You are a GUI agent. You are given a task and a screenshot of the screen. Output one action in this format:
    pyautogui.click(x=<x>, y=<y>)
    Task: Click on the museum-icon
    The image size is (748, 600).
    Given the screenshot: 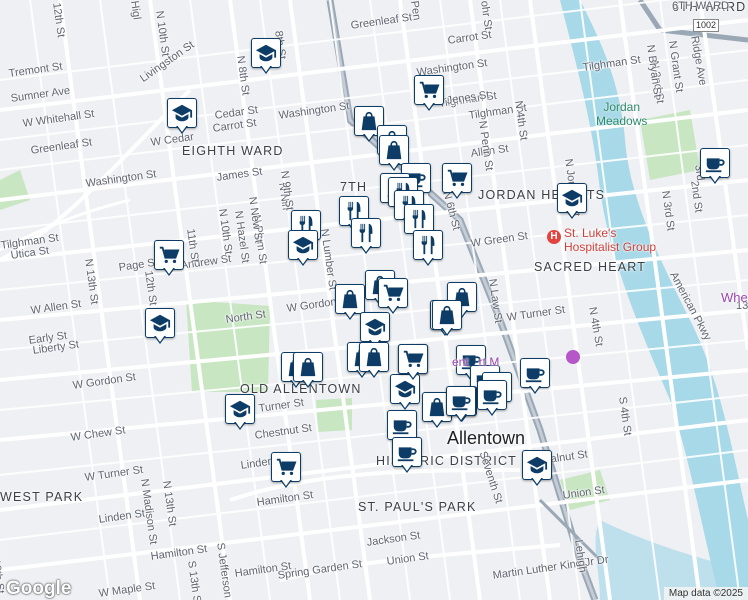 What is the action you would take?
    pyautogui.click(x=573, y=357)
    